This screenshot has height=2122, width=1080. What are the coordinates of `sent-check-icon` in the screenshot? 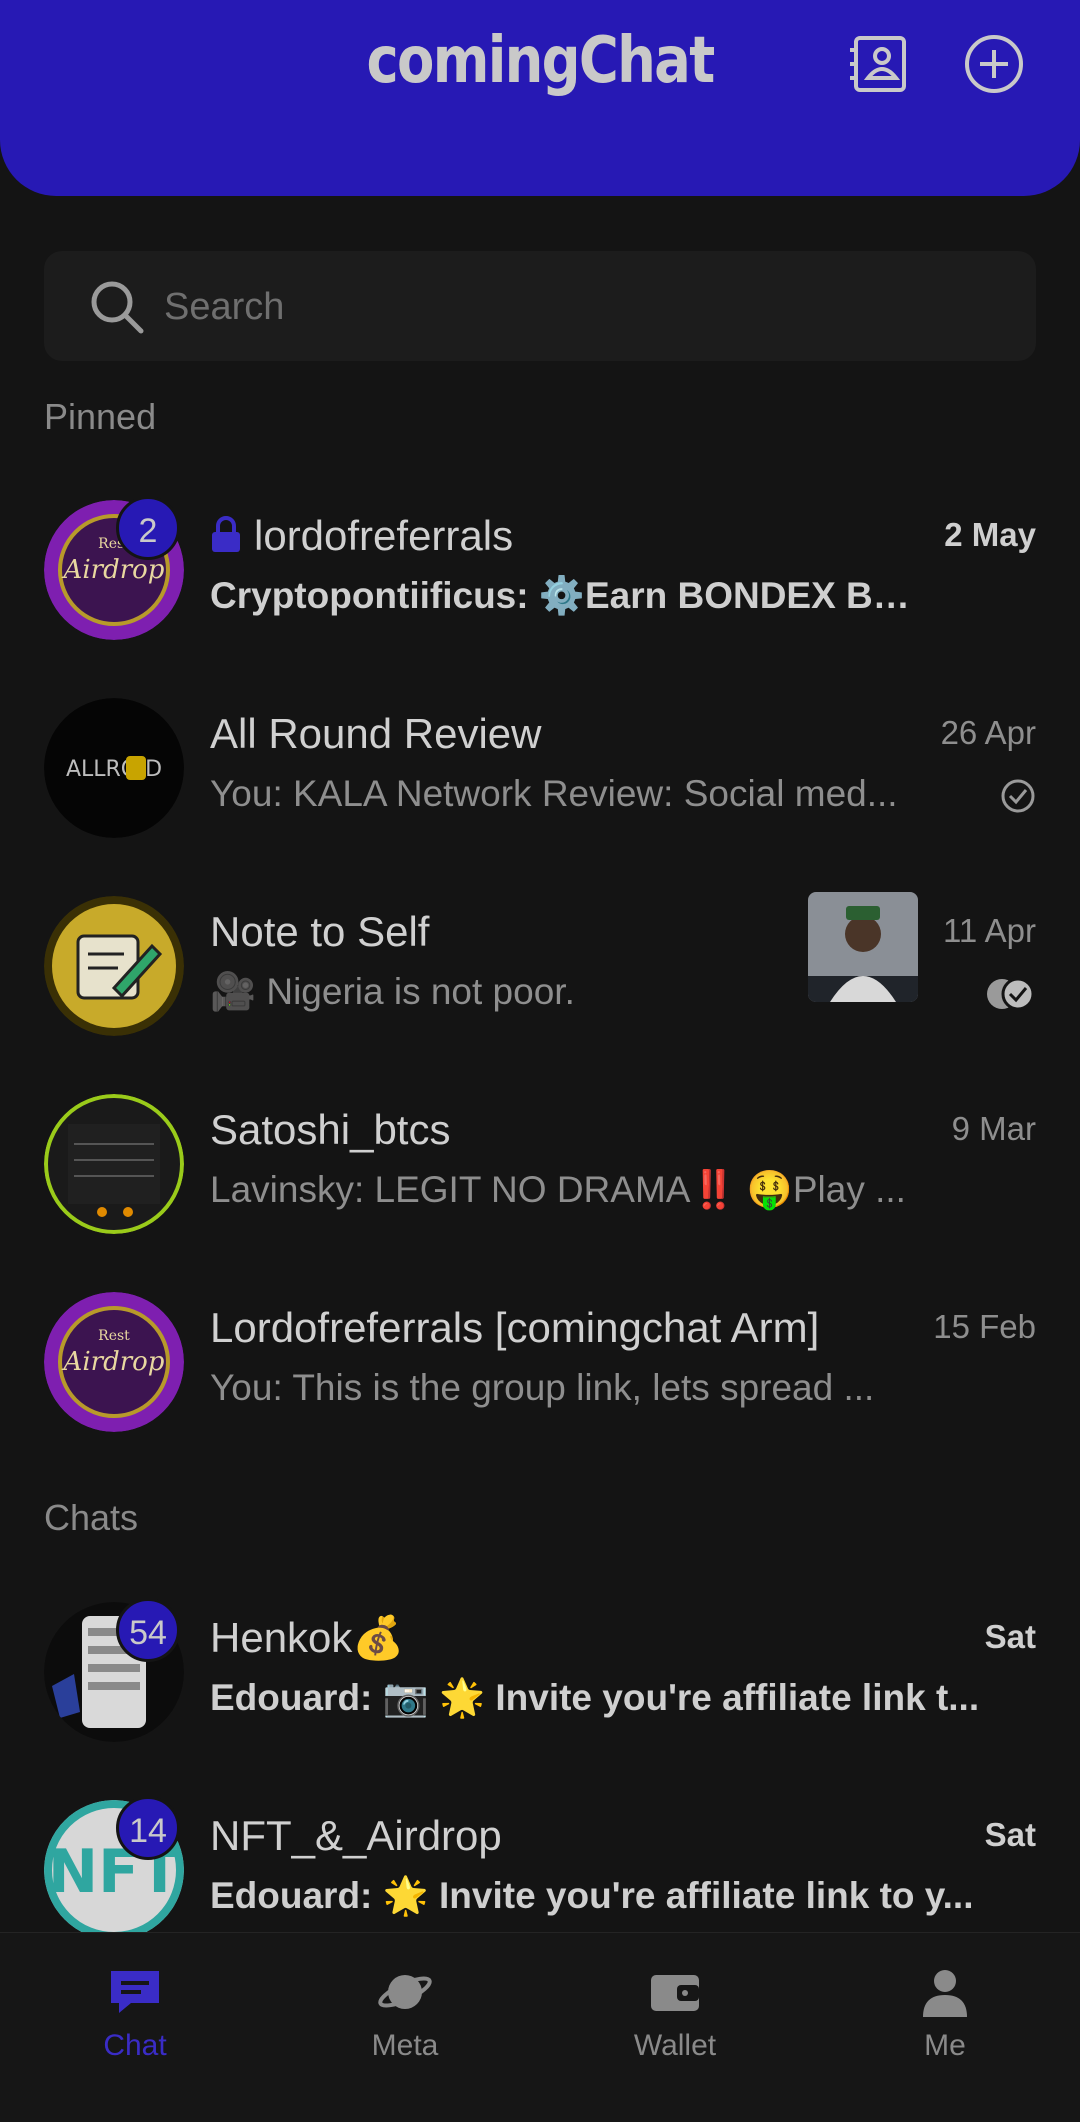 It's located at (1018, 798).